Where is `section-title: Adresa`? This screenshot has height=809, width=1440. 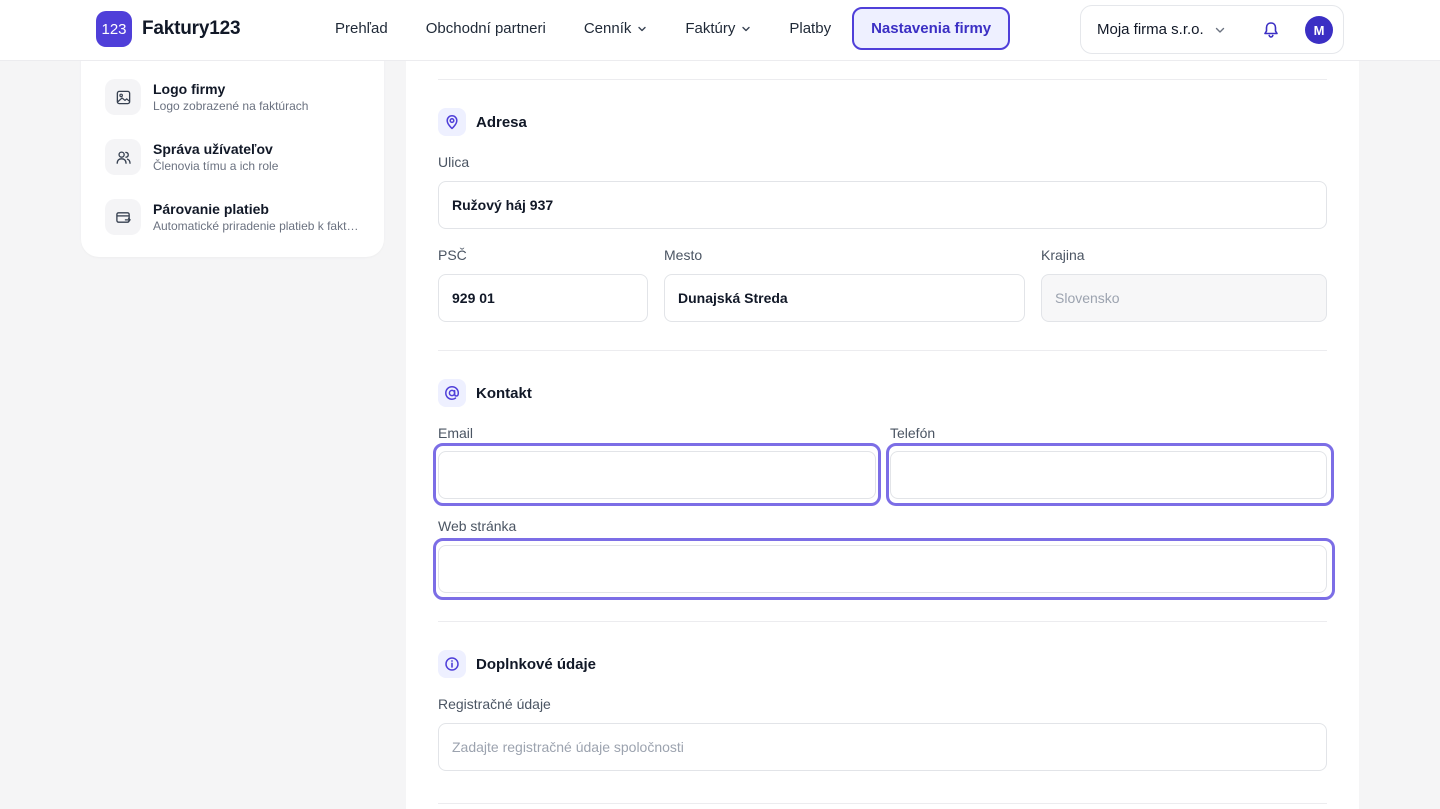 section-title: Adresa is located at coordinates (501, 122).